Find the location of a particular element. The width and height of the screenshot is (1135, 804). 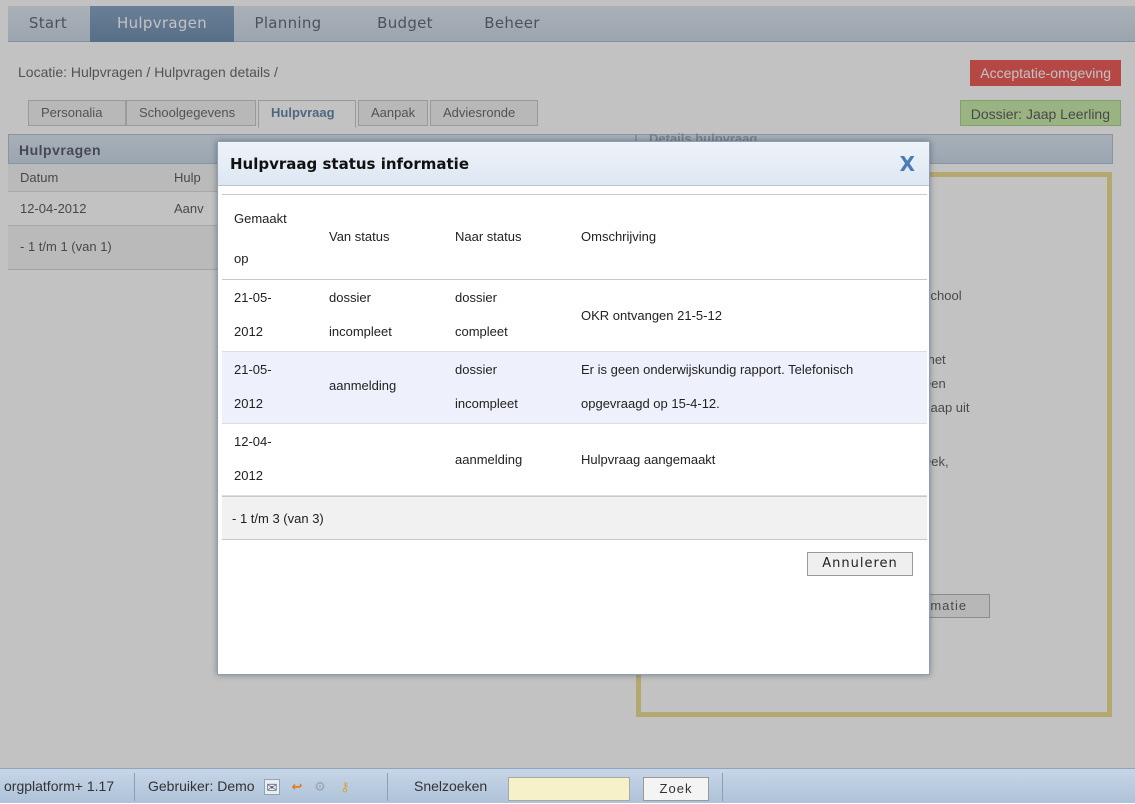

key-icon: ⚷ is located at coordinates (345, 787).